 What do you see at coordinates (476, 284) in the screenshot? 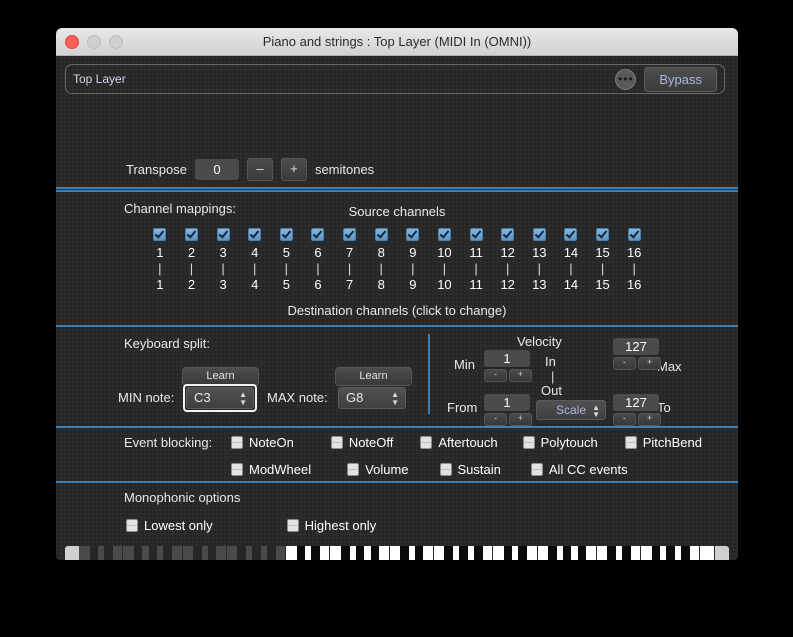
I see `destination-channel-number: 11` at bounding box center [476, 284].